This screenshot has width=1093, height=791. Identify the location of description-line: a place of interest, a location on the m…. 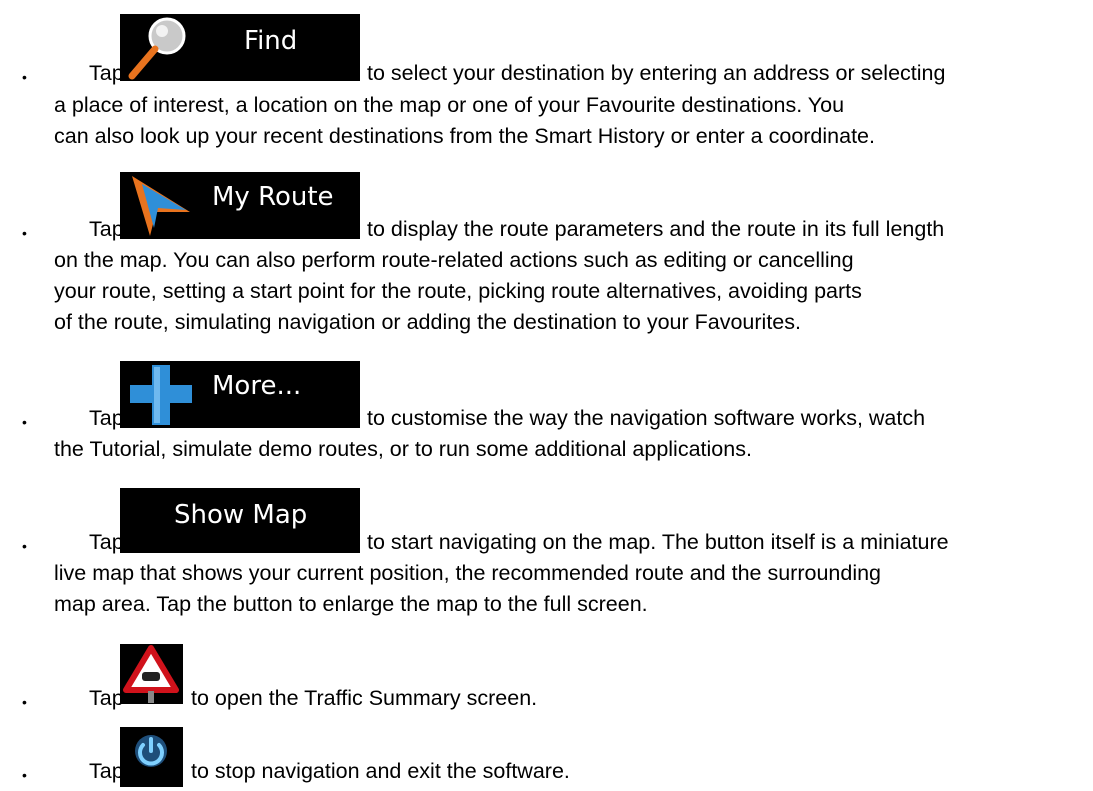
(449, 105).